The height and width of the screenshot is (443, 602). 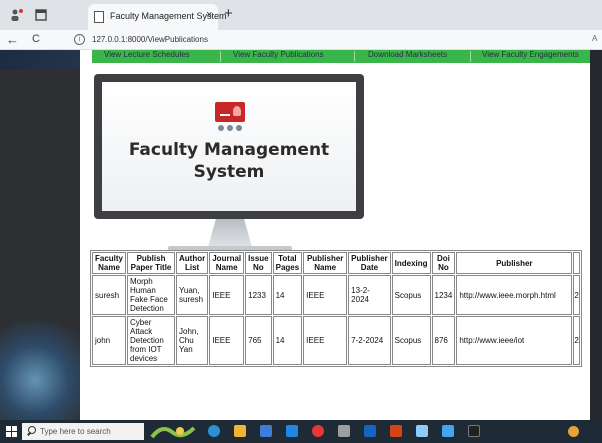 What do you see at coordinates (369, 263) in the screenshot?
I see `header-publisher-date: Publisher Date` at bounding box center [369, 263].